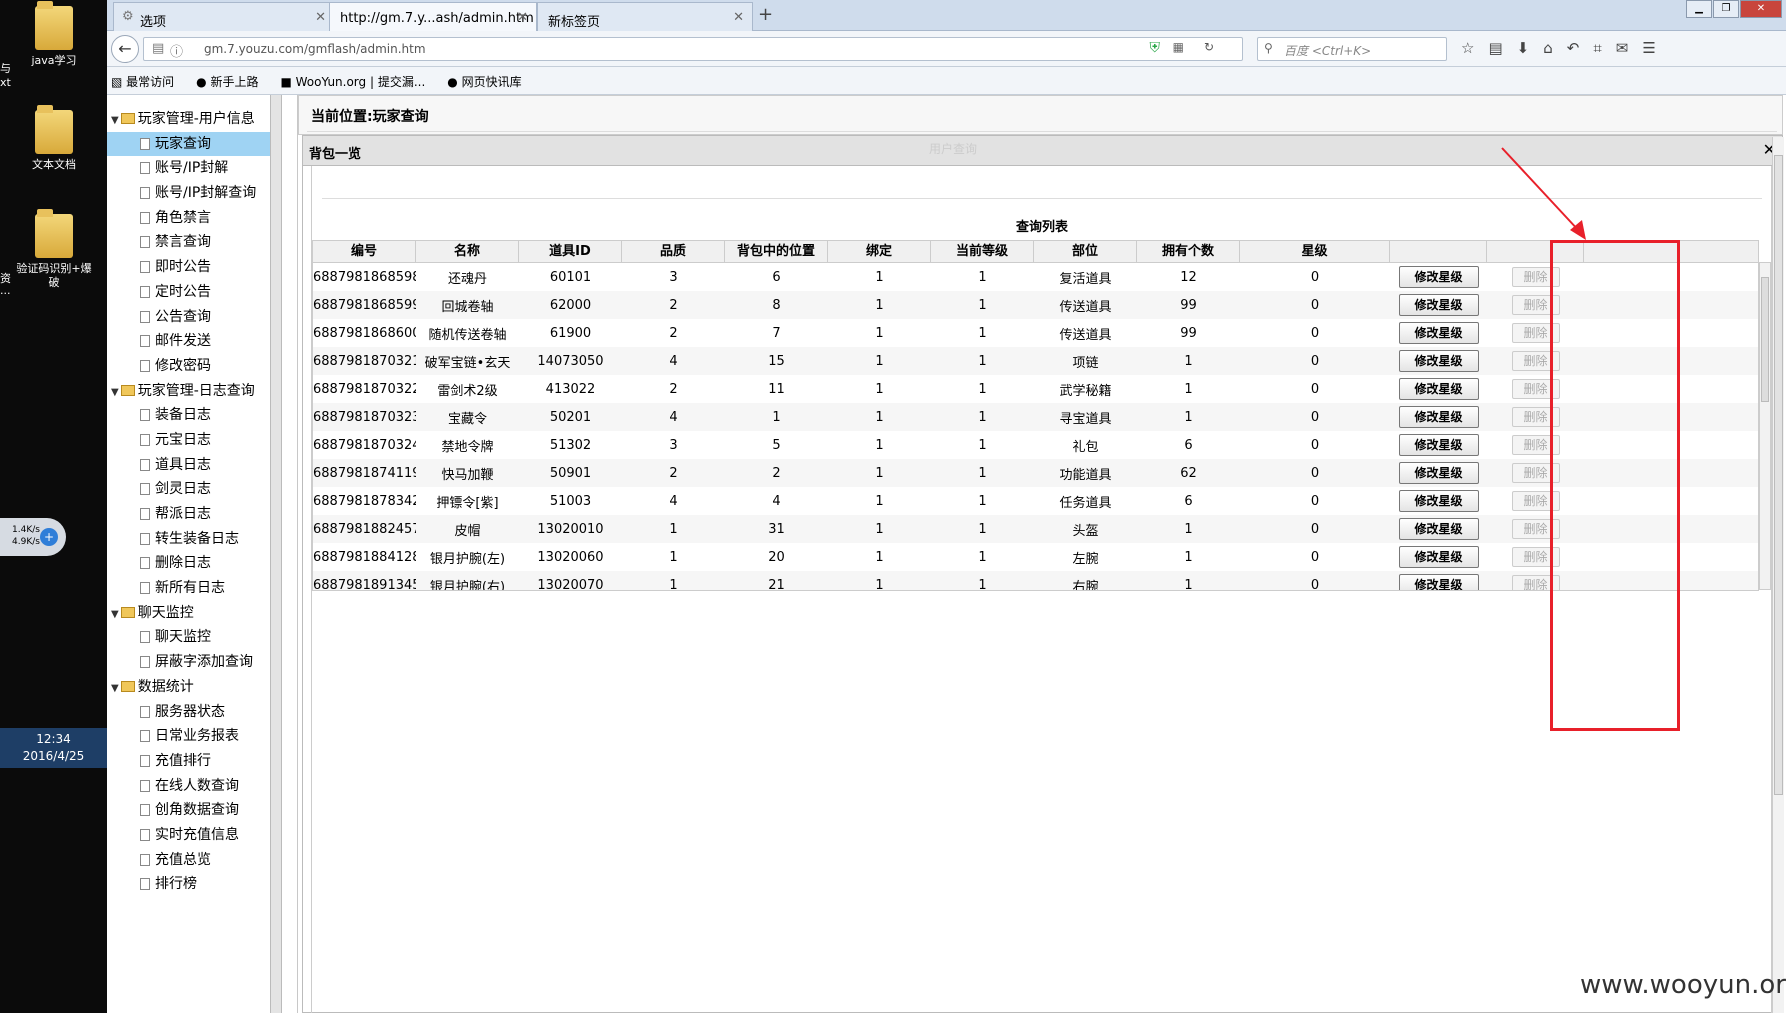 The image size is (1786, 1013). I want to click on desktop-edge-text: 与, so click(5, 68).